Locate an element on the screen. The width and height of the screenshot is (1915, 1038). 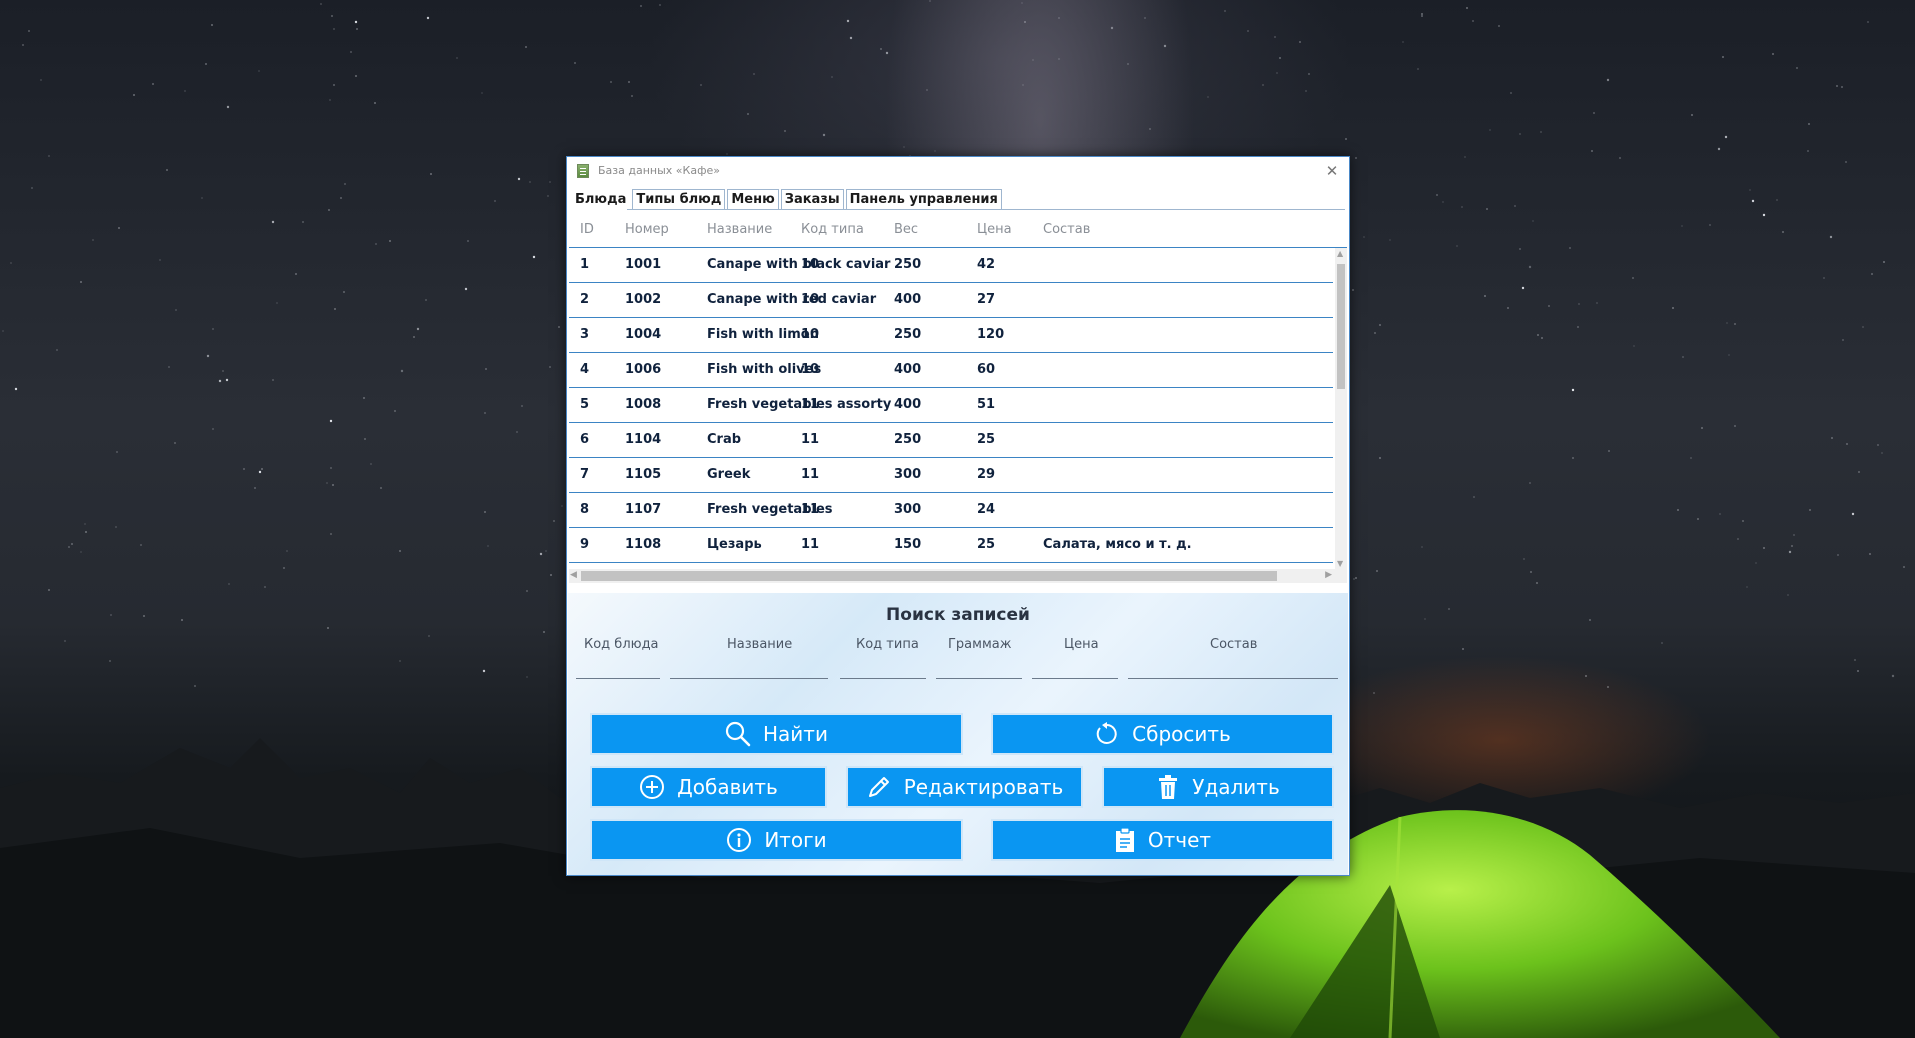
cell-id: 2 is located at coordinates (585, 299).